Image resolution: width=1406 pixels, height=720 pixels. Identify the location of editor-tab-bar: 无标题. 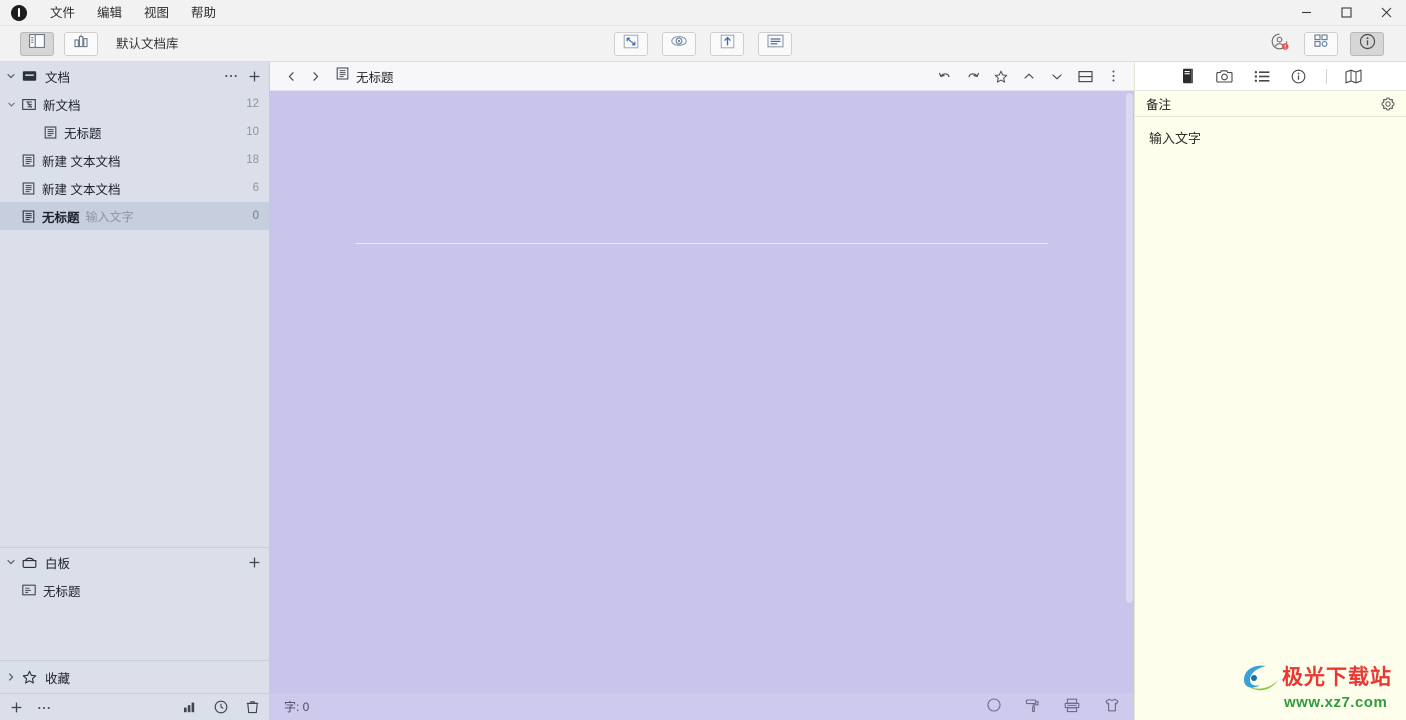
(702, 76).